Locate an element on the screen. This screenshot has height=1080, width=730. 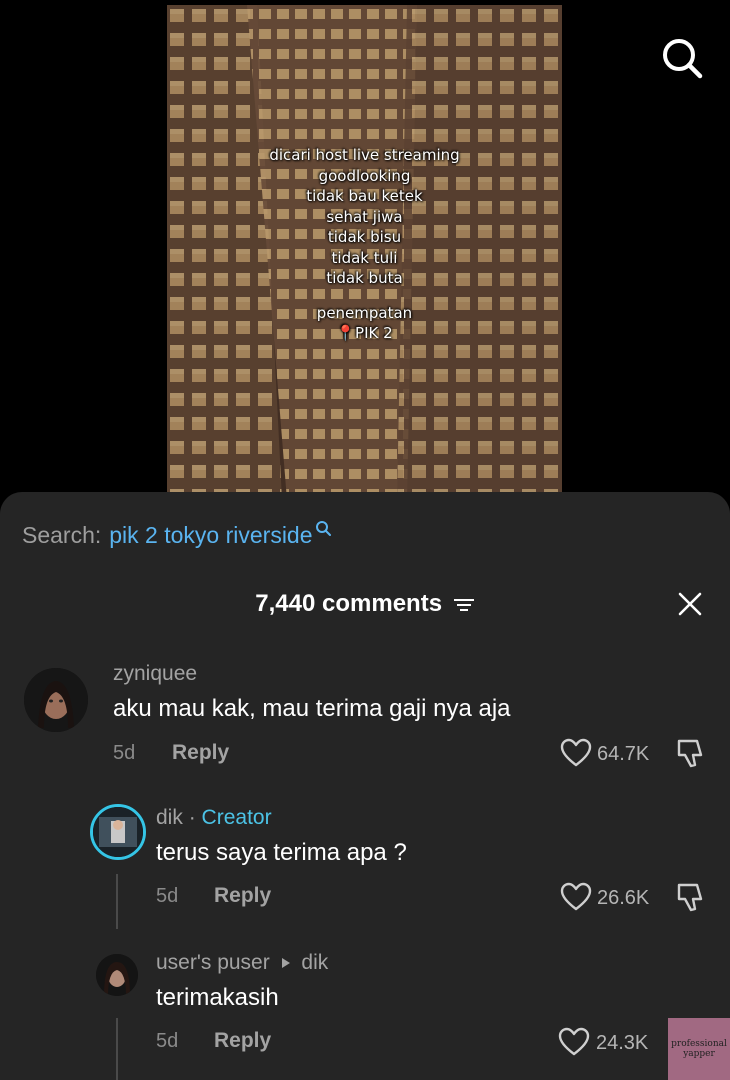
filter-icon is located at coordinates (464, 605).